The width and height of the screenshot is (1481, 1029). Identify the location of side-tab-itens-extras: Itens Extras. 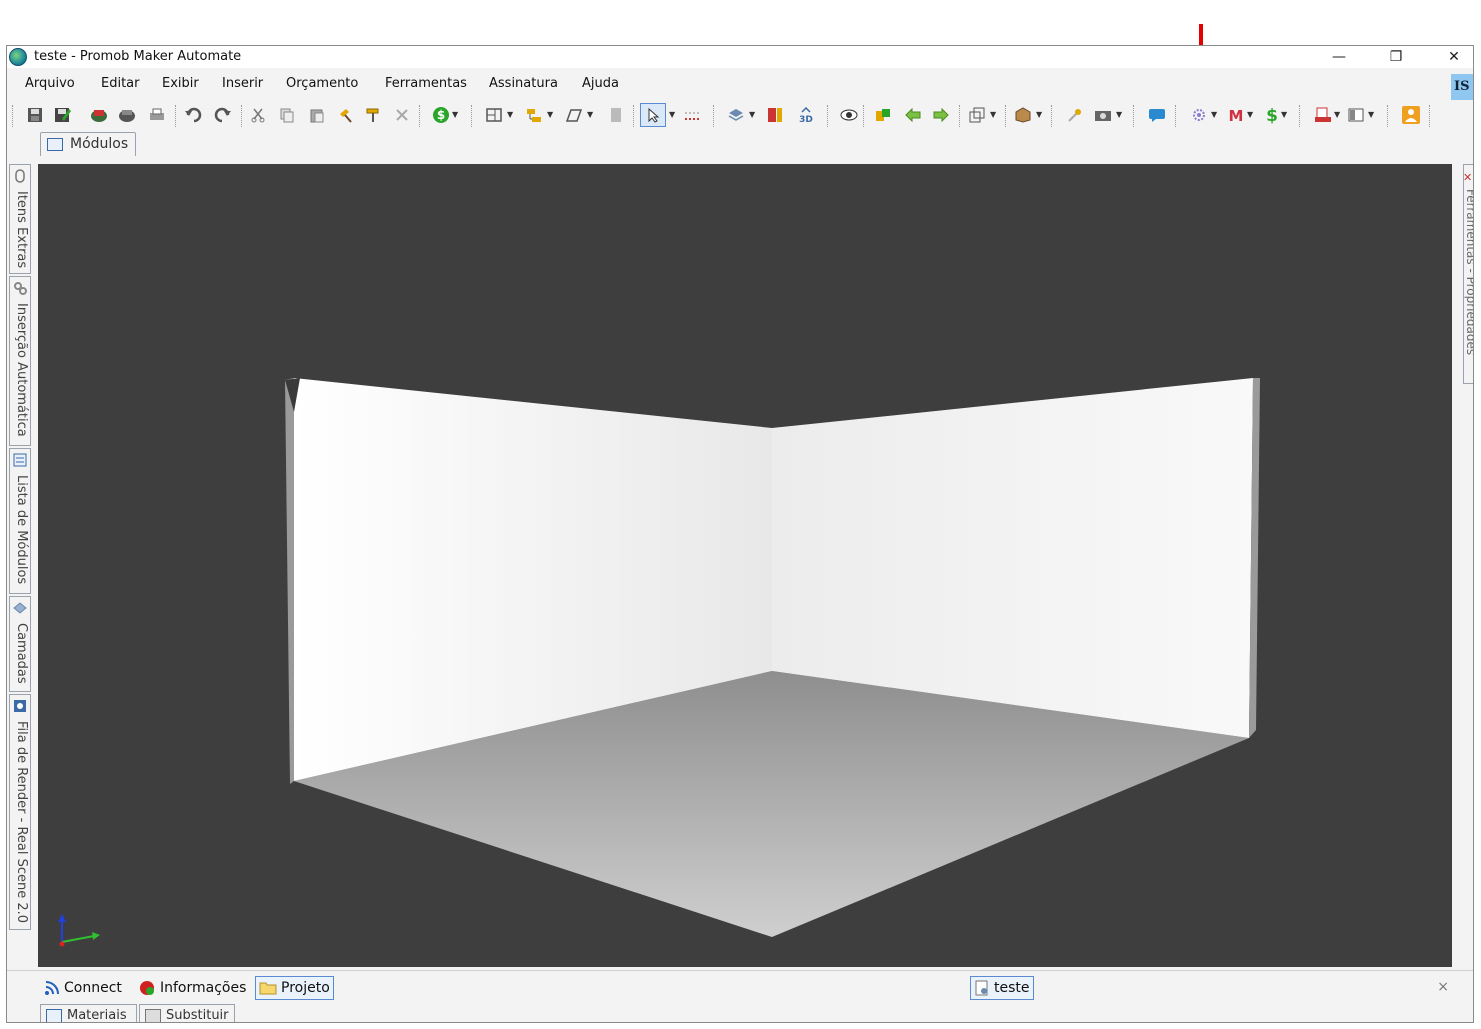
(20, 219).